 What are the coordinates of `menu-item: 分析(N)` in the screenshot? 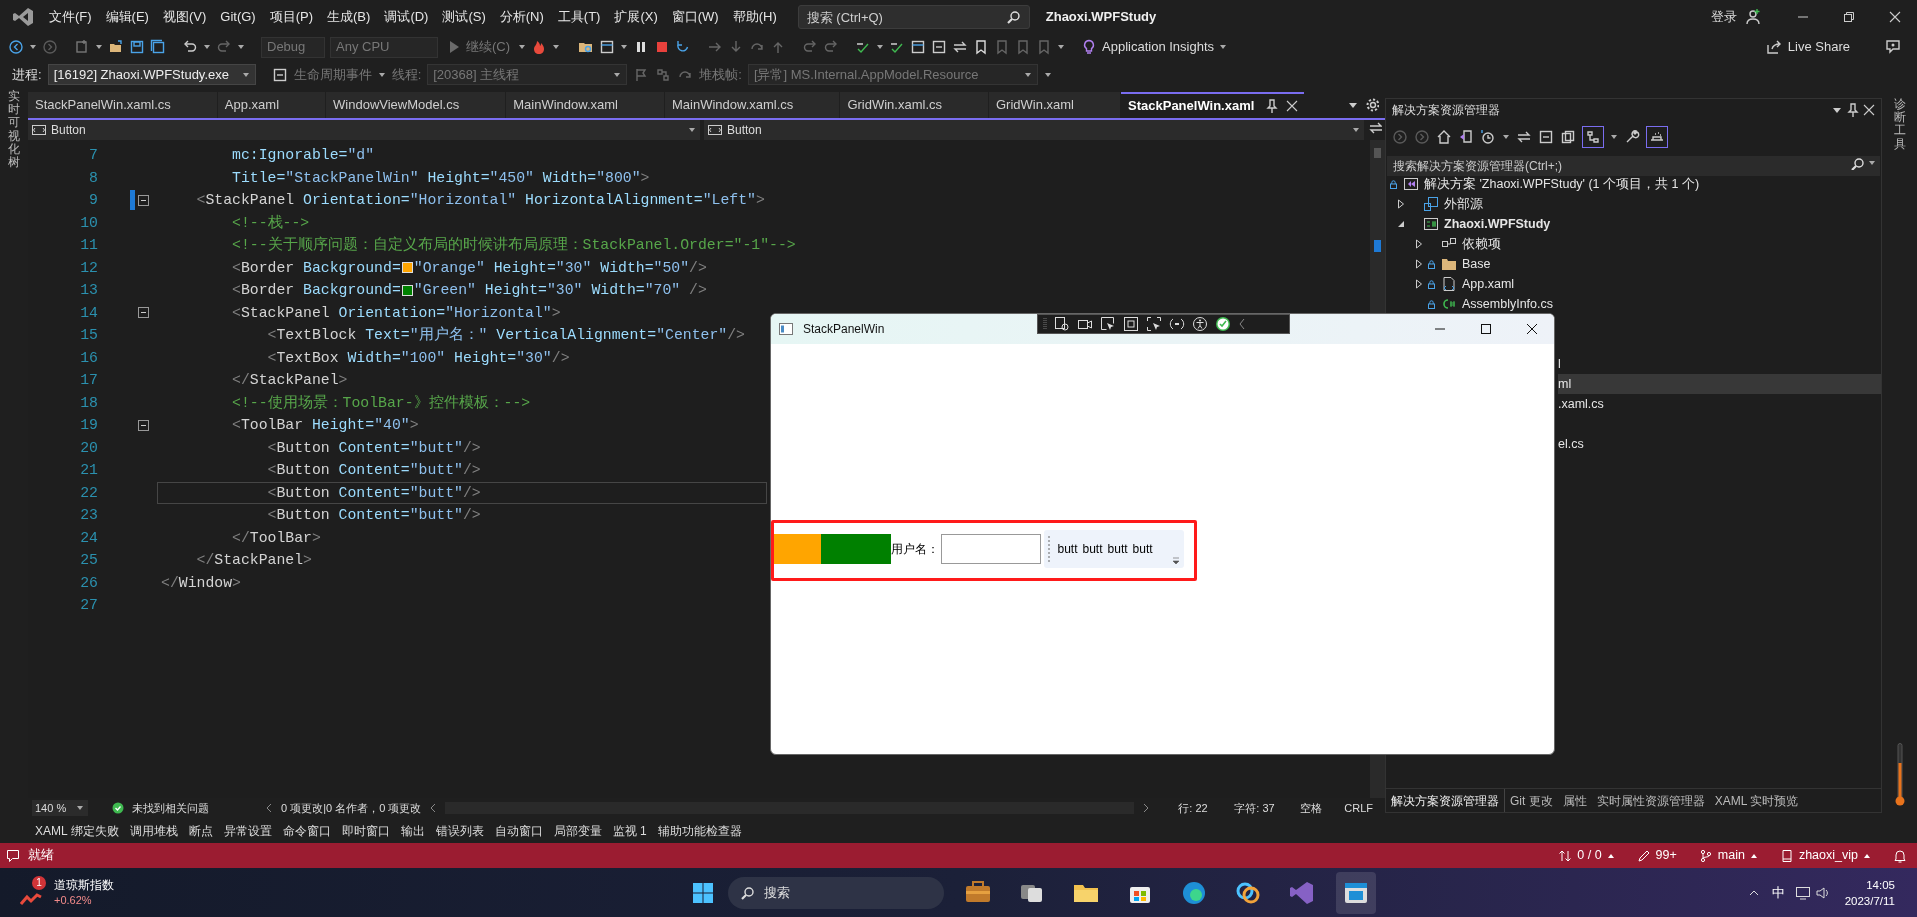 It's located at (521, 16).